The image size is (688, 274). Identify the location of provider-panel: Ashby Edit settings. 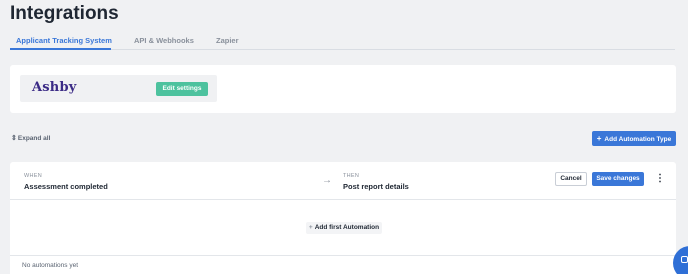
(118, 88).